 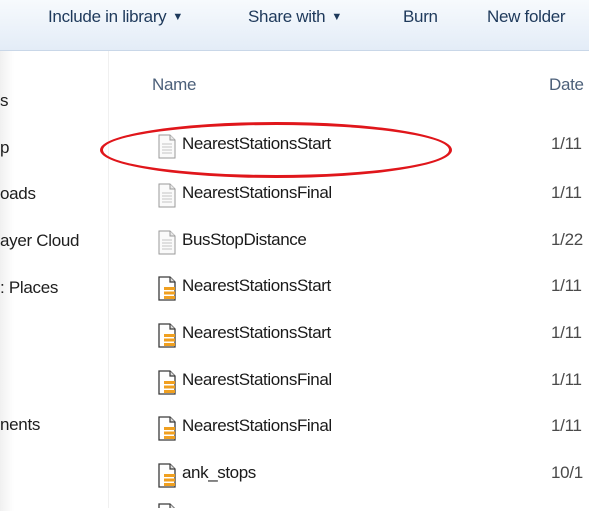 I want to click on burn-label: Burn, so click(x=420, y=16).